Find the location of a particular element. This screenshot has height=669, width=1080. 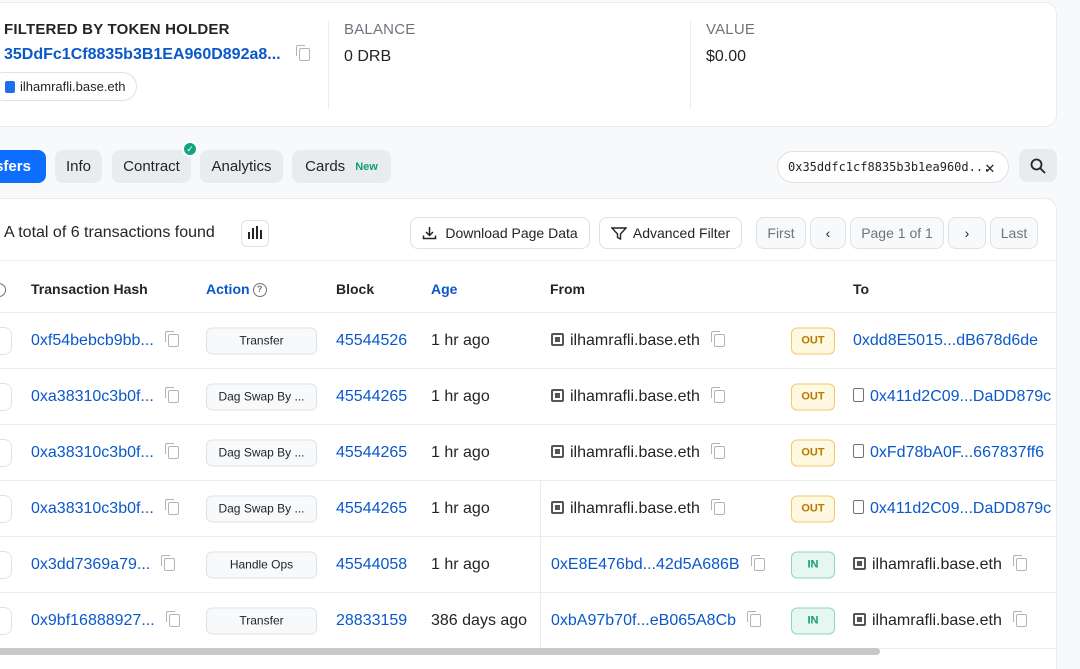

help-icon: ? is located at coordinates (259, 290).